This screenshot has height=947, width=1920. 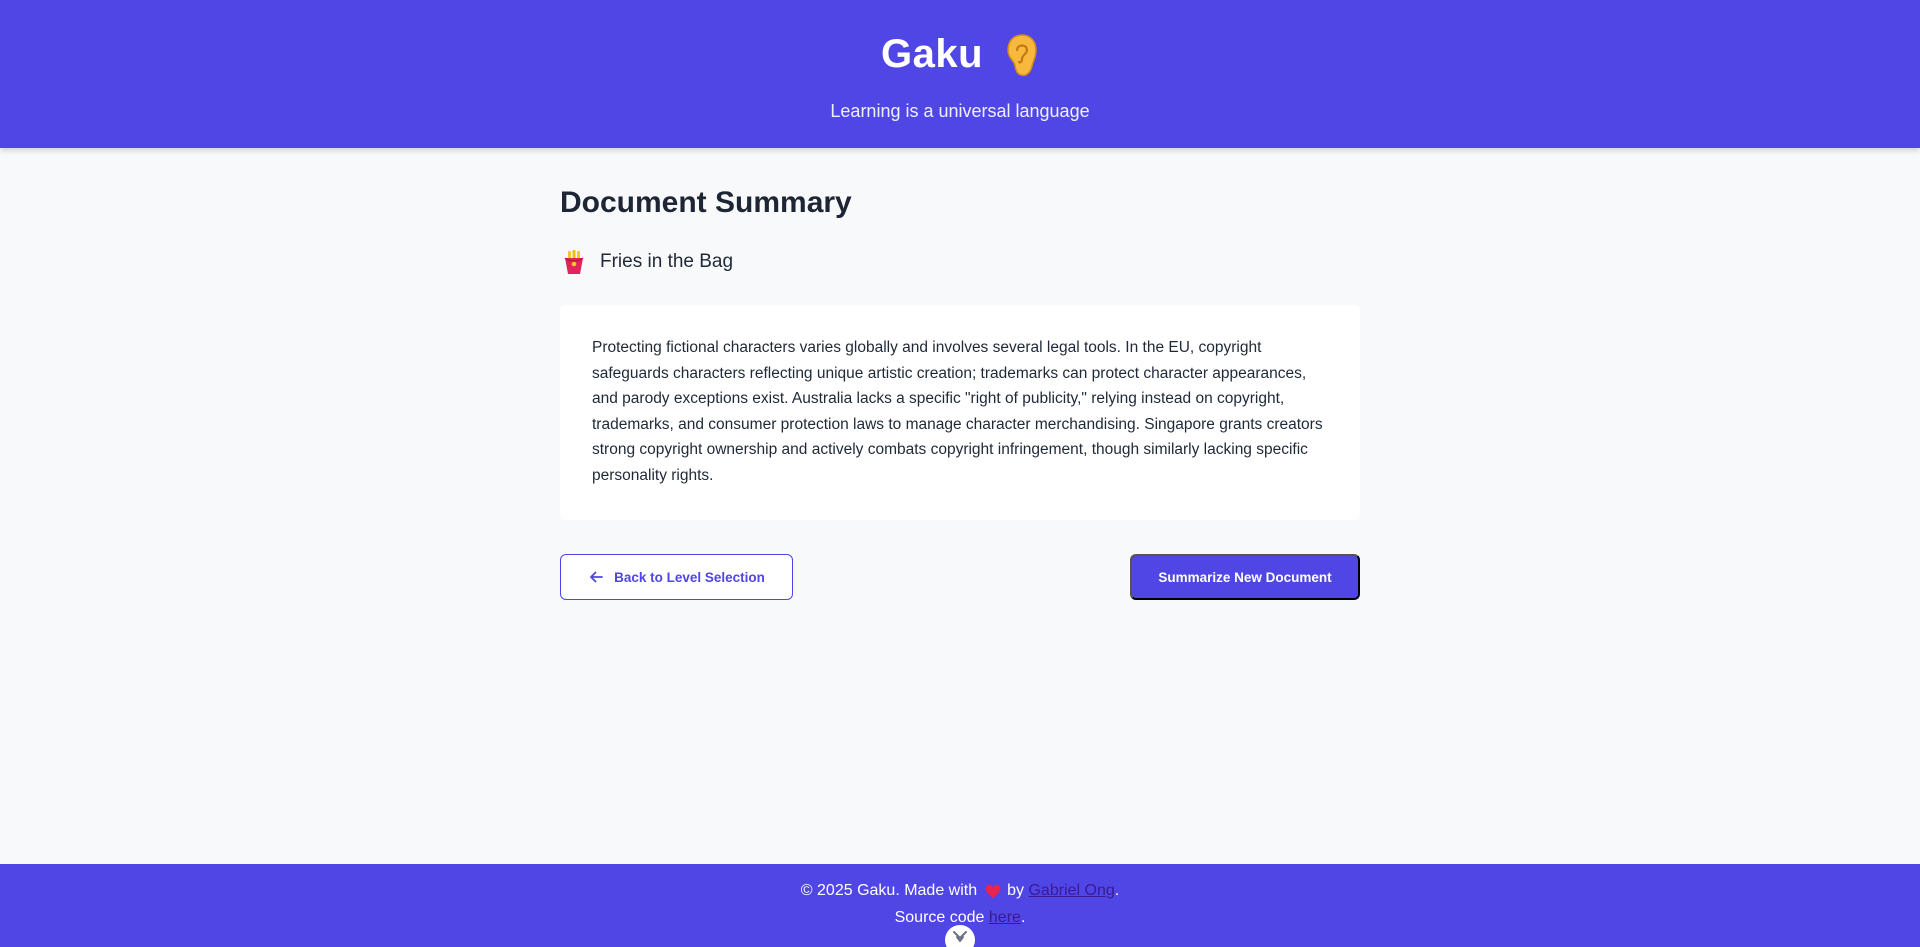 What do you see at coordinates (960, 111) in the screenshot?
I see `app-subtitle: Learning is a universal language` at bounding box center [960, 111].